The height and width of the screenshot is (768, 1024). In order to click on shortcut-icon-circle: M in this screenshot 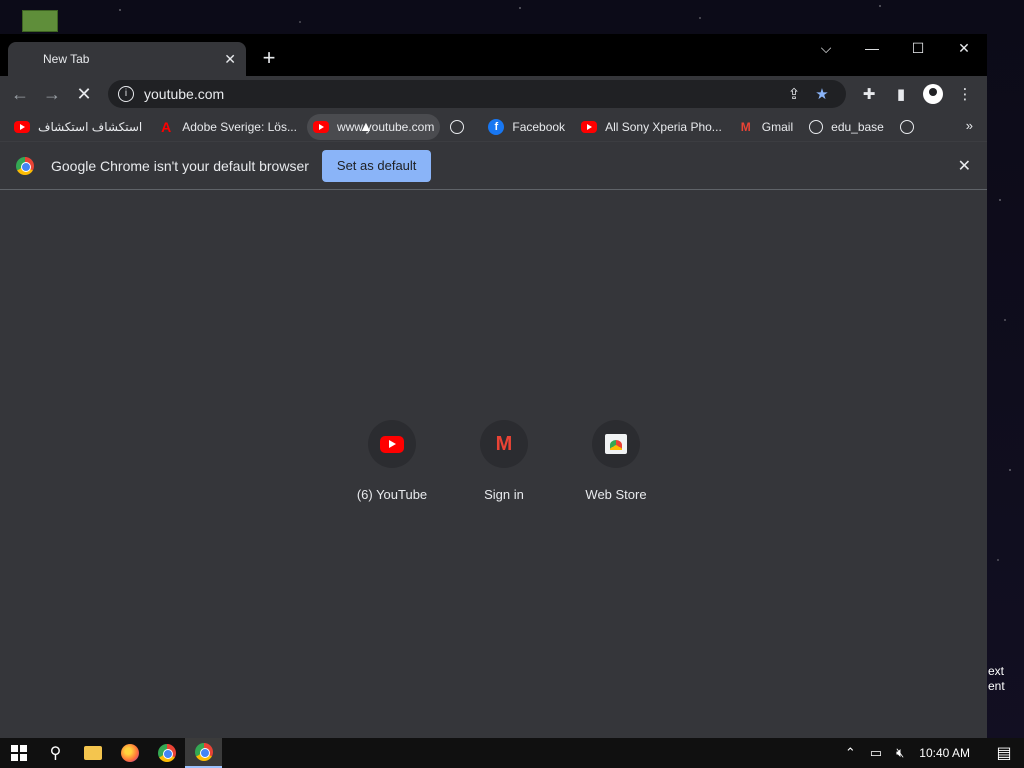, I will do `click(504, 444)`.